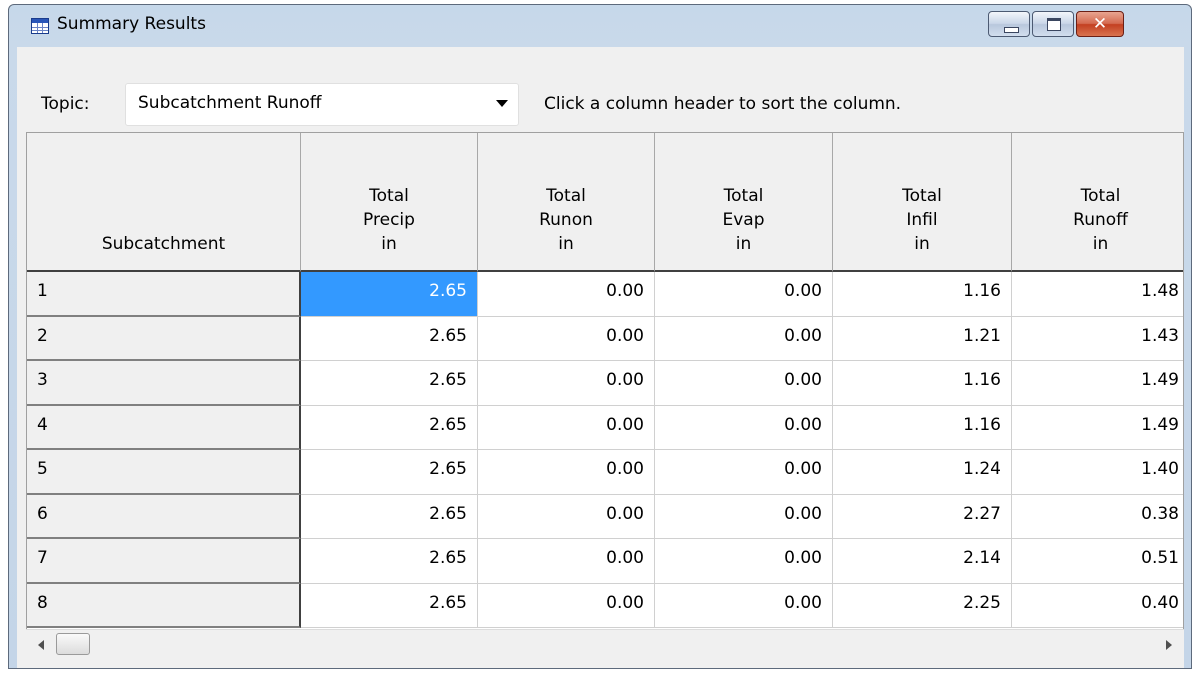 This screenshot has height=673, width=1202. Describe the element at coordinates (1097, 338) in the screenshot. I see `table-cell: 1.43` at that location.